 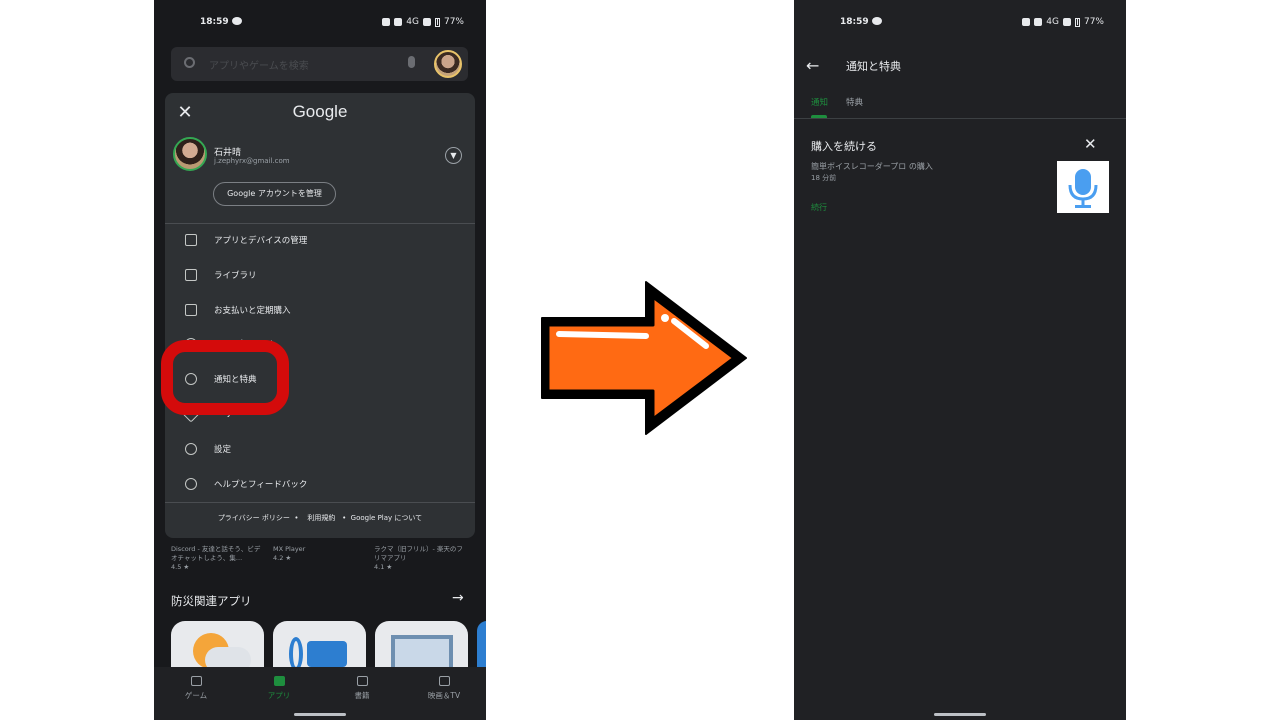 I want to click on app-name: MX Player, so click(x=289, y=549).